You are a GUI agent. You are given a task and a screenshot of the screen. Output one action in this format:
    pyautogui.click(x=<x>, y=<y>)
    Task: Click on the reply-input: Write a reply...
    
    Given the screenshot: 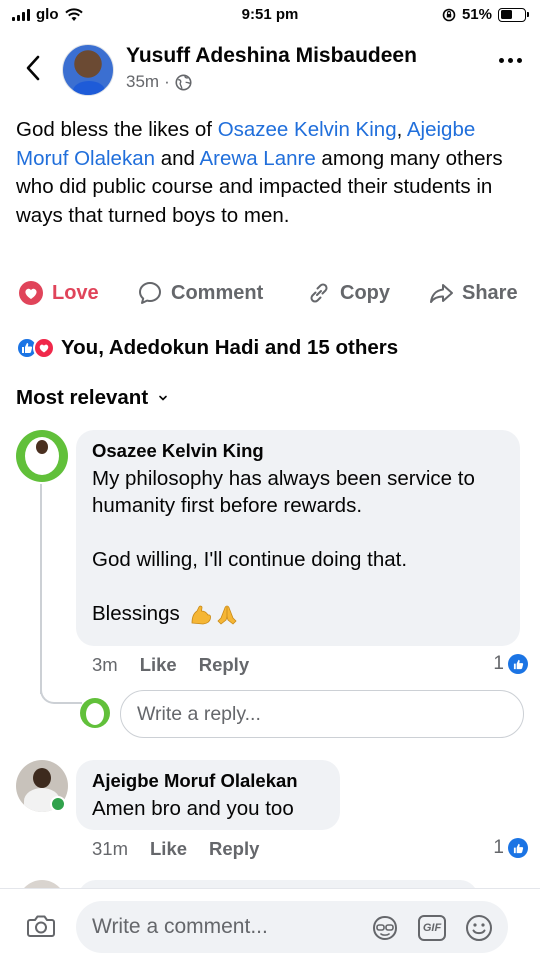 What is the action you would take?
    pyautogui.click(x=322, y=714)
    